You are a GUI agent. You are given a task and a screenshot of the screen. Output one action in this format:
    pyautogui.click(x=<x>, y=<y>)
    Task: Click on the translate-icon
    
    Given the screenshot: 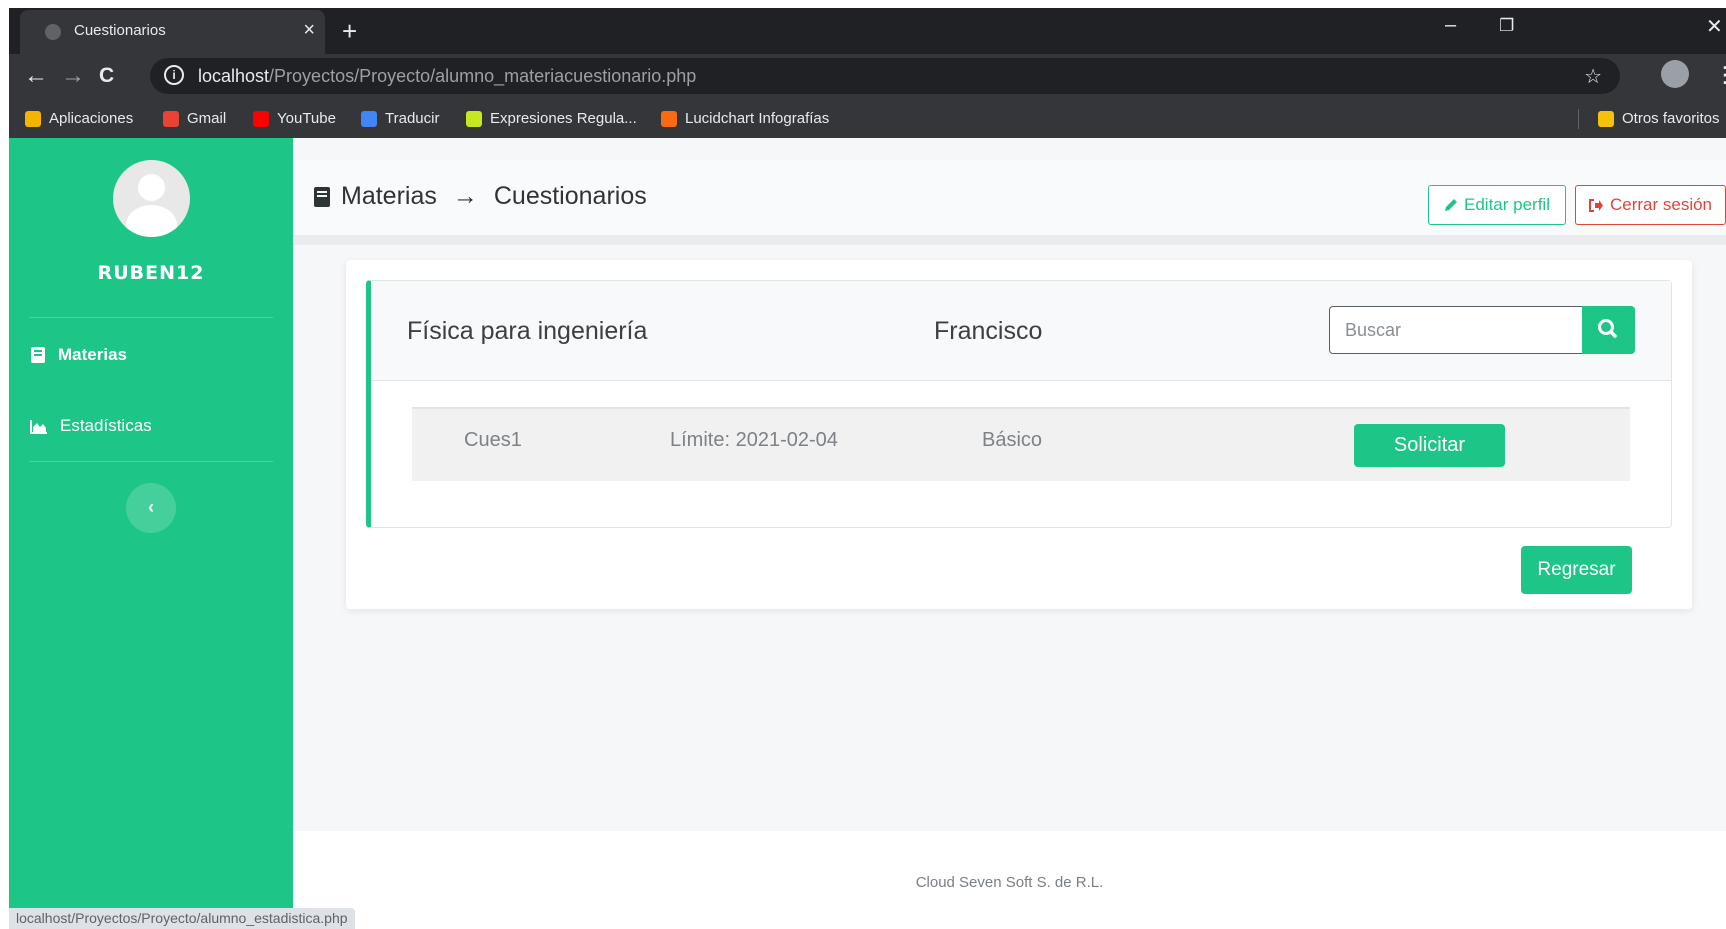 What is the action you would take?
    pyautogui.click(x=369, y=118)
    